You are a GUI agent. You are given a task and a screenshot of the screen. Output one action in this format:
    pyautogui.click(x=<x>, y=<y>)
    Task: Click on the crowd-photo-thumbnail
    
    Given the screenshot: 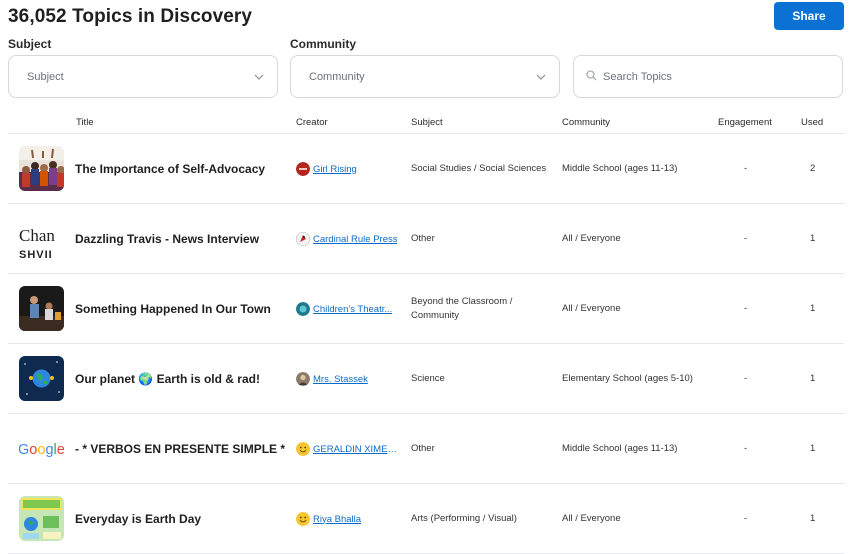 What is the action you would take?
    pyautogui.click(x=41, y=168)
    